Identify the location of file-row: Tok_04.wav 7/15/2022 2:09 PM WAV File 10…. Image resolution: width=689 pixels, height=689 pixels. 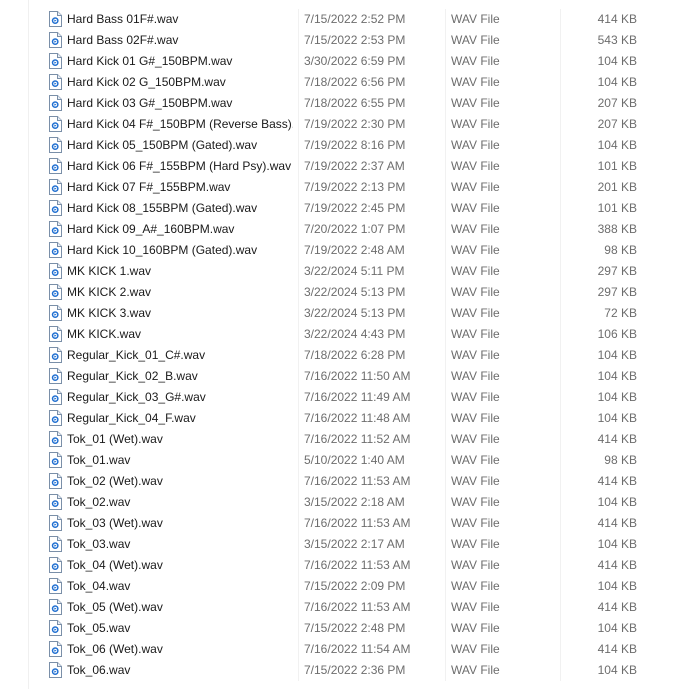
(344, 586).